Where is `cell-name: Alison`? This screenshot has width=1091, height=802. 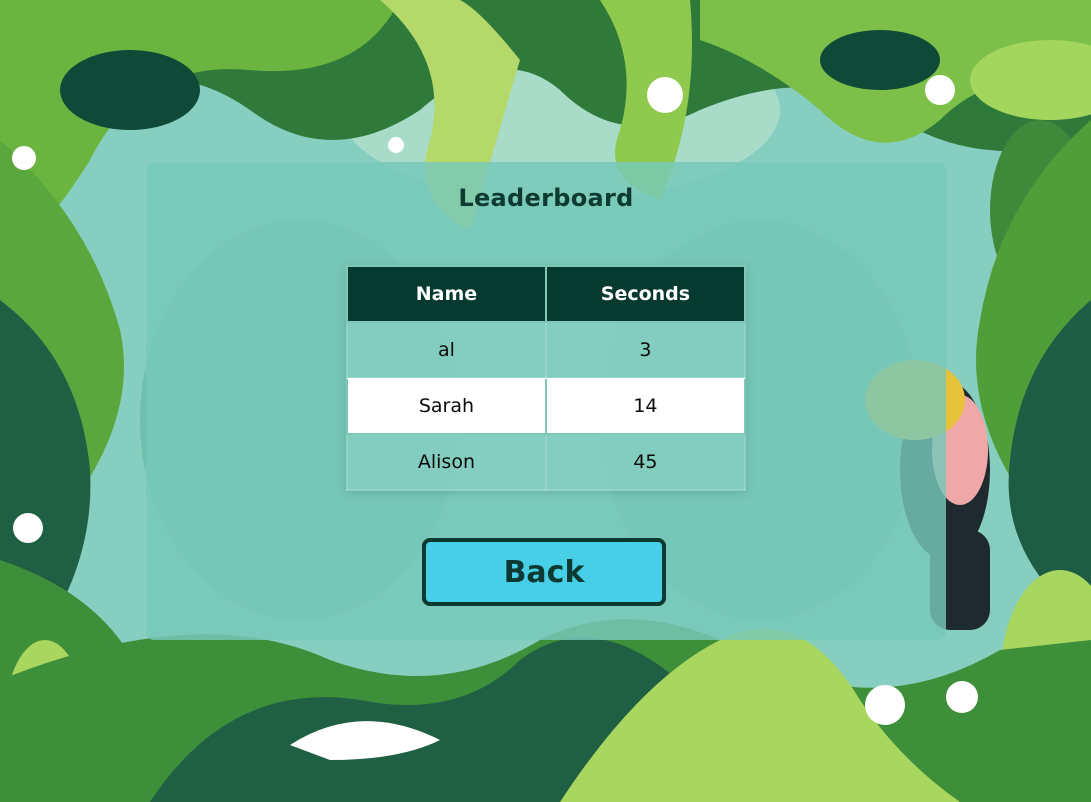
cell-name: Alison is located at coordinates (446, 462).